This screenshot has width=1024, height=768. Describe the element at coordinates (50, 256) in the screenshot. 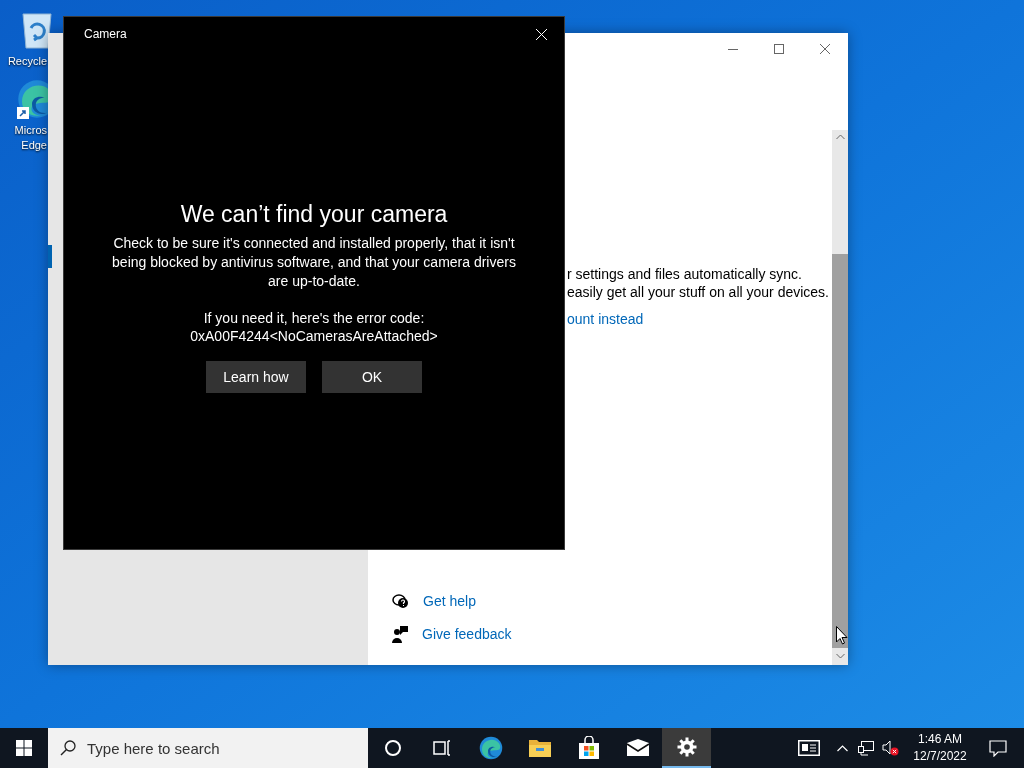

I see `nav-indicator` at that location.